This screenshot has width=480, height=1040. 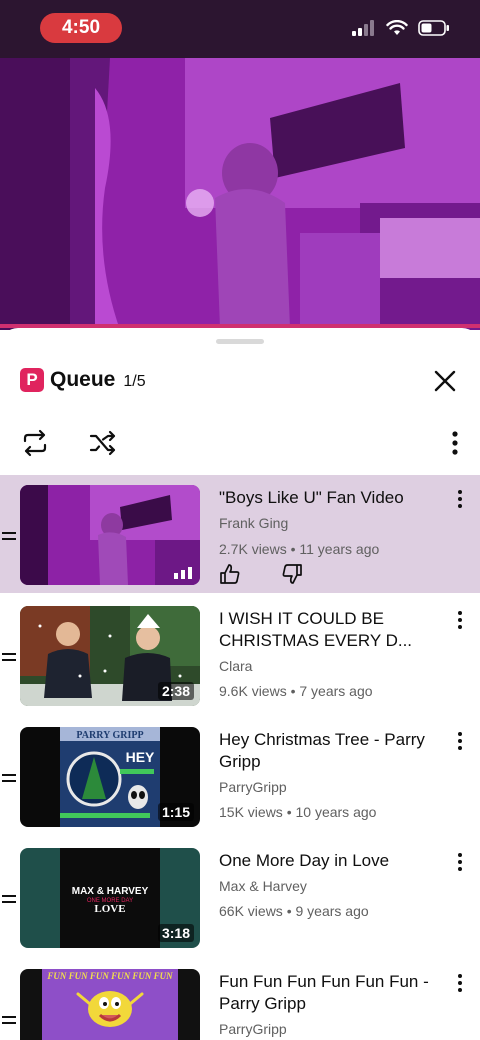 I want to click on video-thumbnail: FUN FUN FUN FUN FUN FUN, so click(x=110, y=1004).